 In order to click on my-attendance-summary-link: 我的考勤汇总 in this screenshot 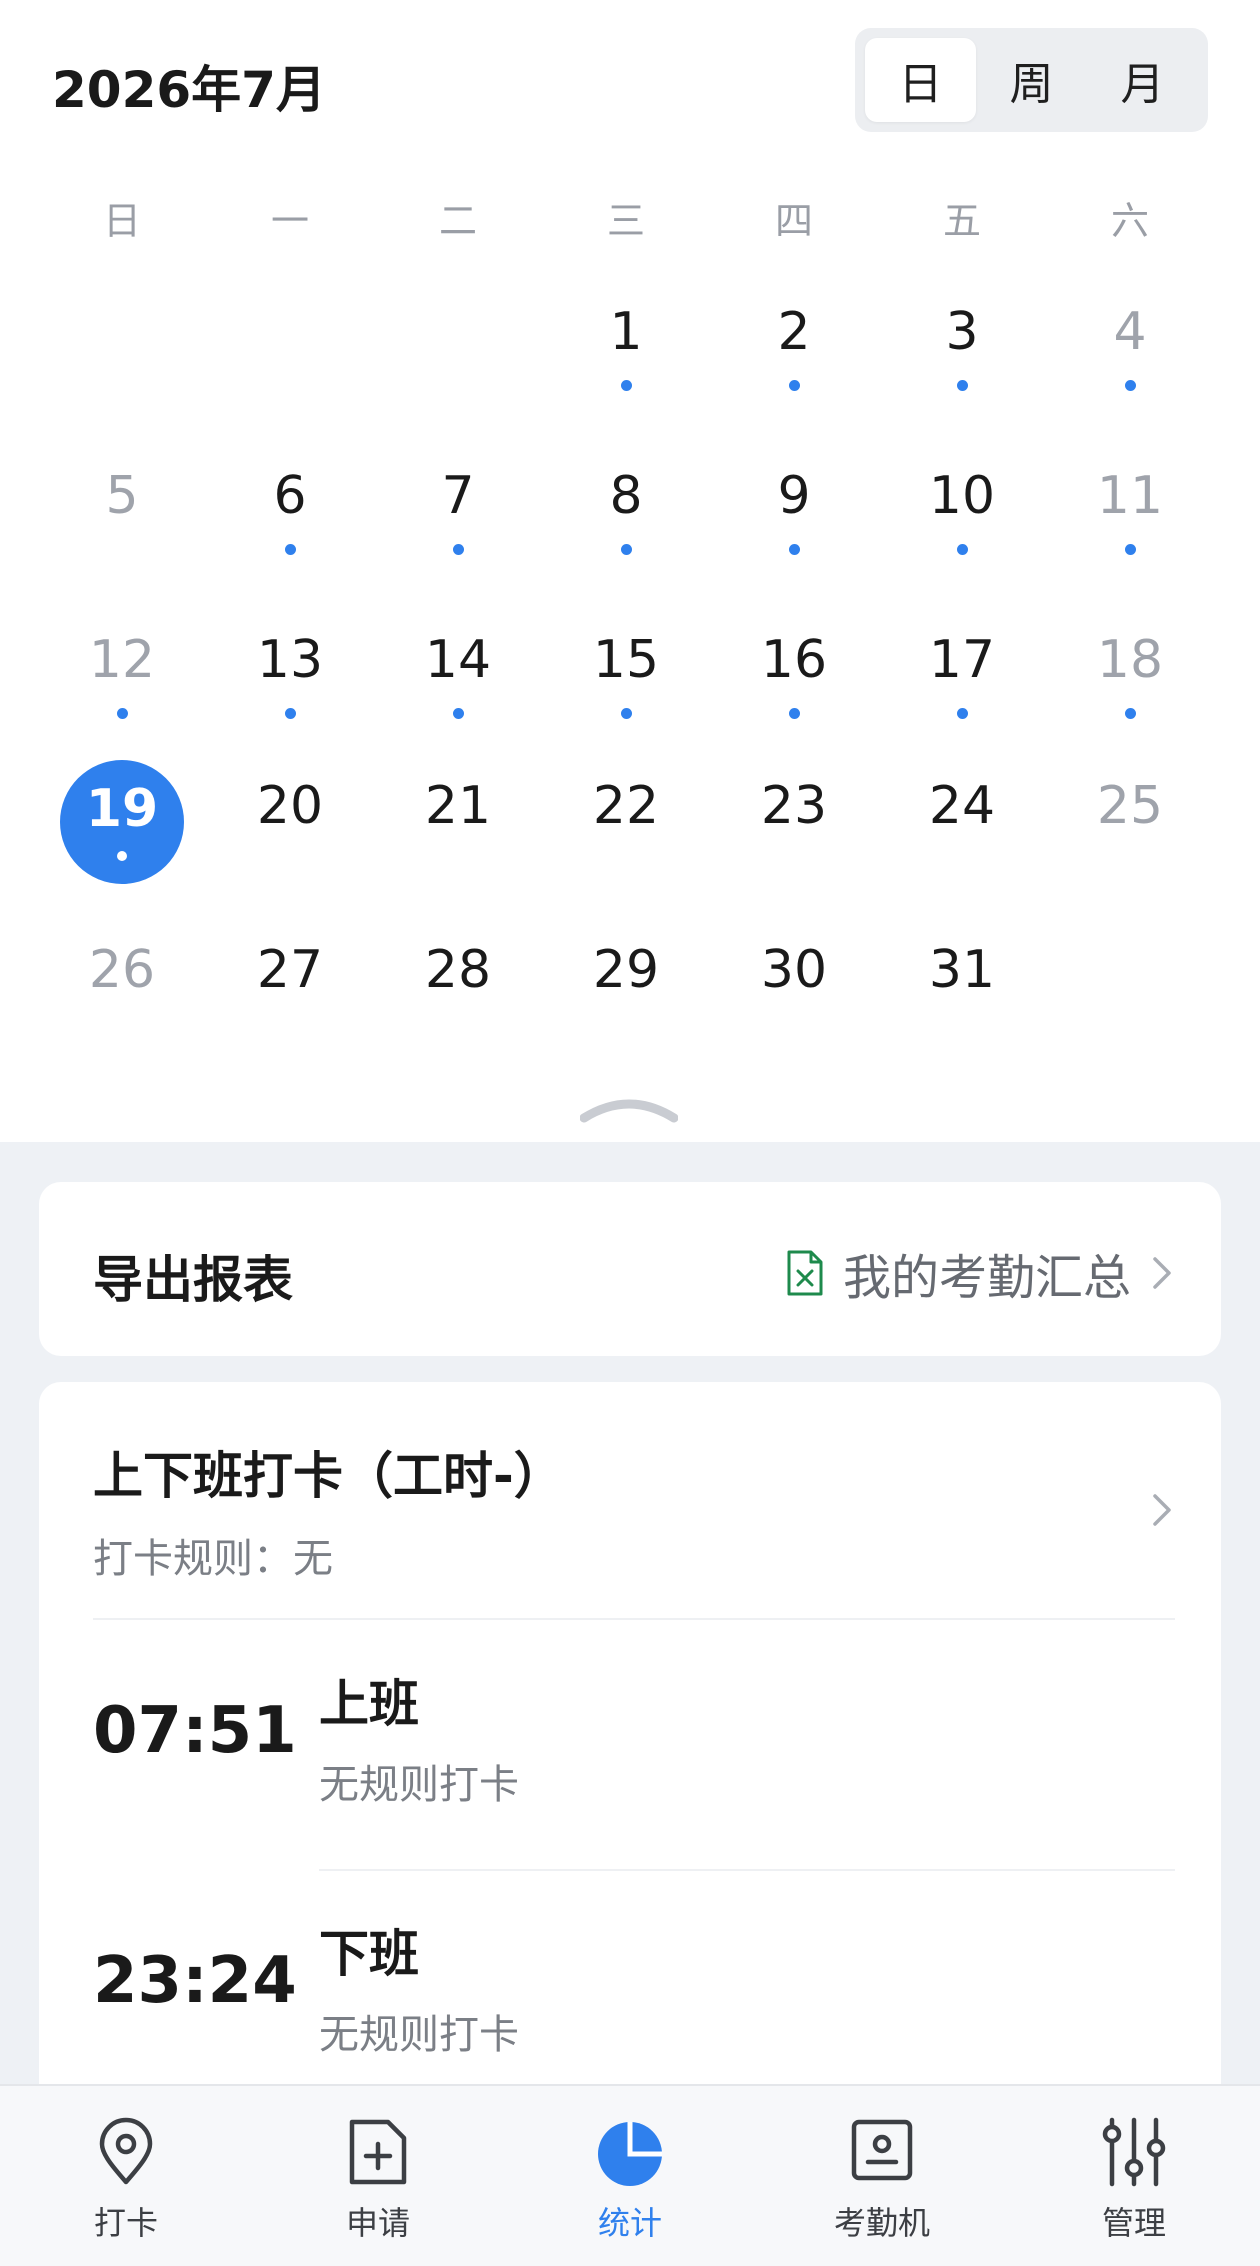, I will do `click(980, 1273)`.